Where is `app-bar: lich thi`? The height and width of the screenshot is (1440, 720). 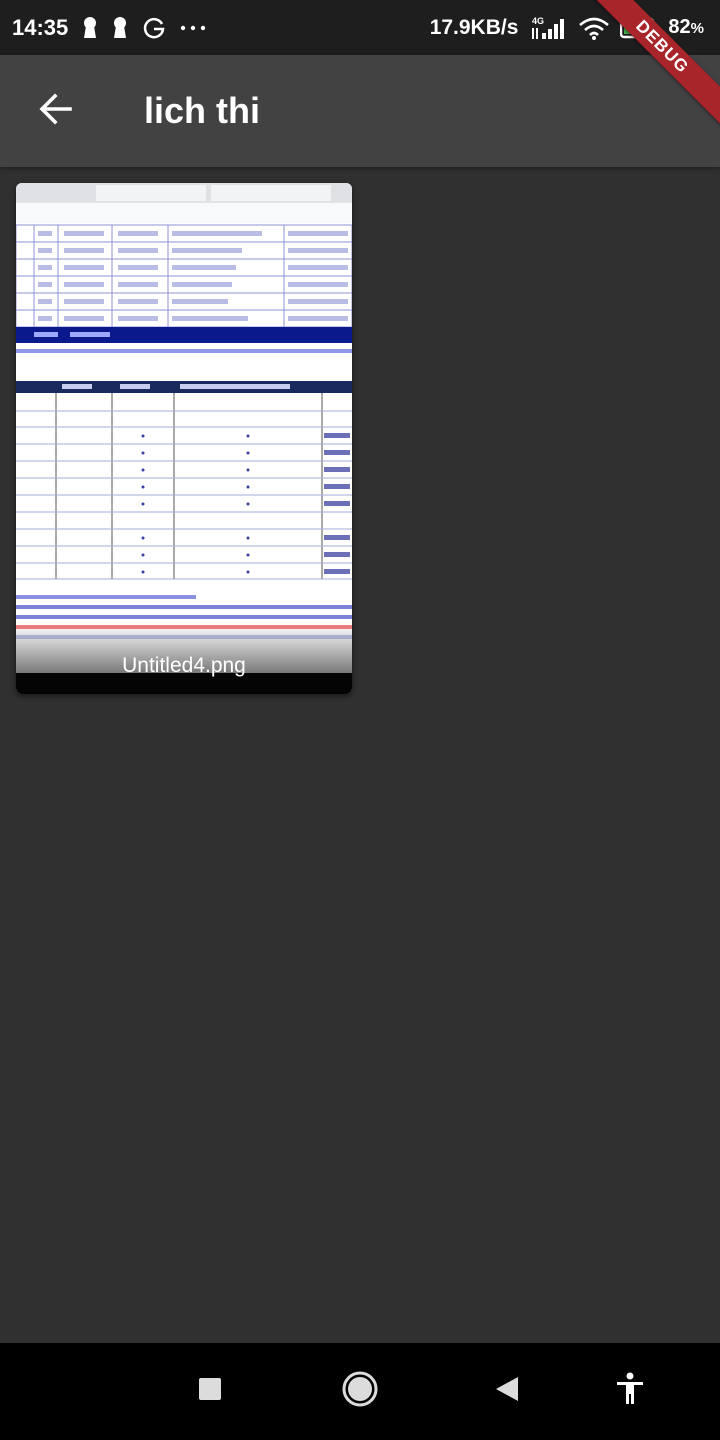
app-bar: lich thi is located at coordinates (360, 111).